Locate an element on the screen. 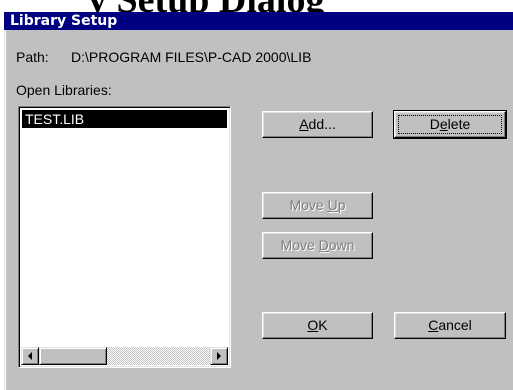 The height and width of the screenshot is (390, 513). delete-button: Delete is located at coordinates (450, 124).